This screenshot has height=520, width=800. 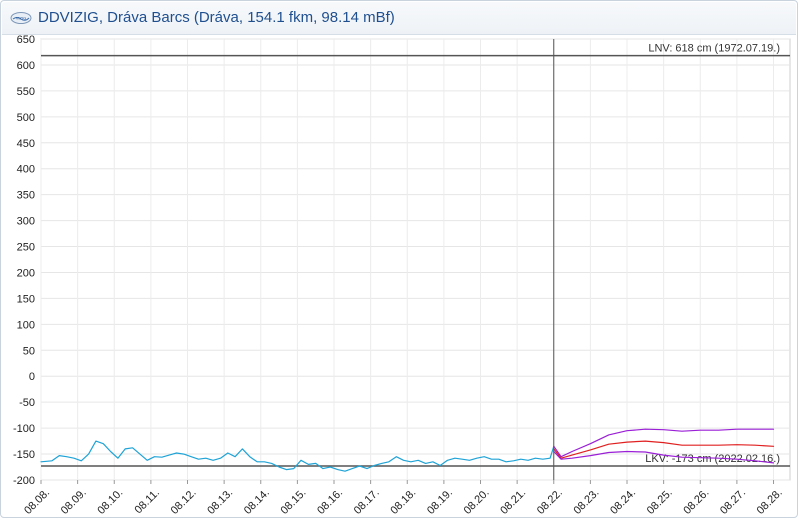 I want to click on x-tick-label: 08.27., so click(x=733, y=502).